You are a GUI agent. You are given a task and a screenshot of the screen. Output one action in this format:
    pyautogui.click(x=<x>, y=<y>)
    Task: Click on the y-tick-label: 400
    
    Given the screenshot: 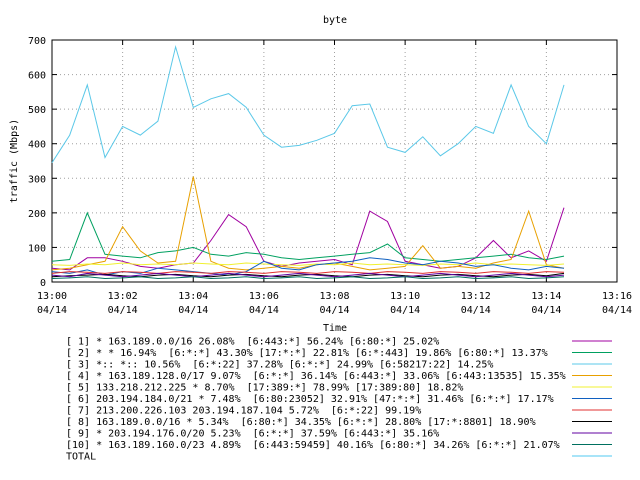 What is the action you would take?
    pyautogui.click(x=37, y=145)
    